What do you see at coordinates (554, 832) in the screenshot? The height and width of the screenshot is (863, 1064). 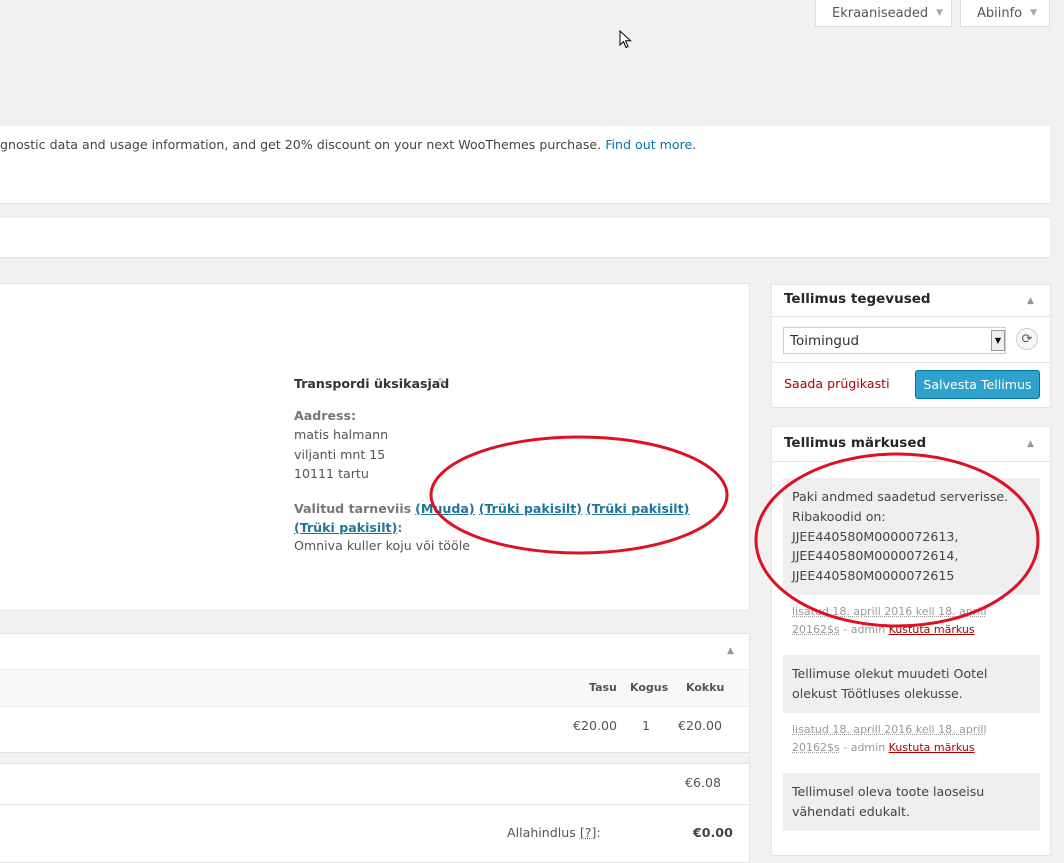 I see `discount-label: Allahindlus [?]:` at bounding box center [554, 832].